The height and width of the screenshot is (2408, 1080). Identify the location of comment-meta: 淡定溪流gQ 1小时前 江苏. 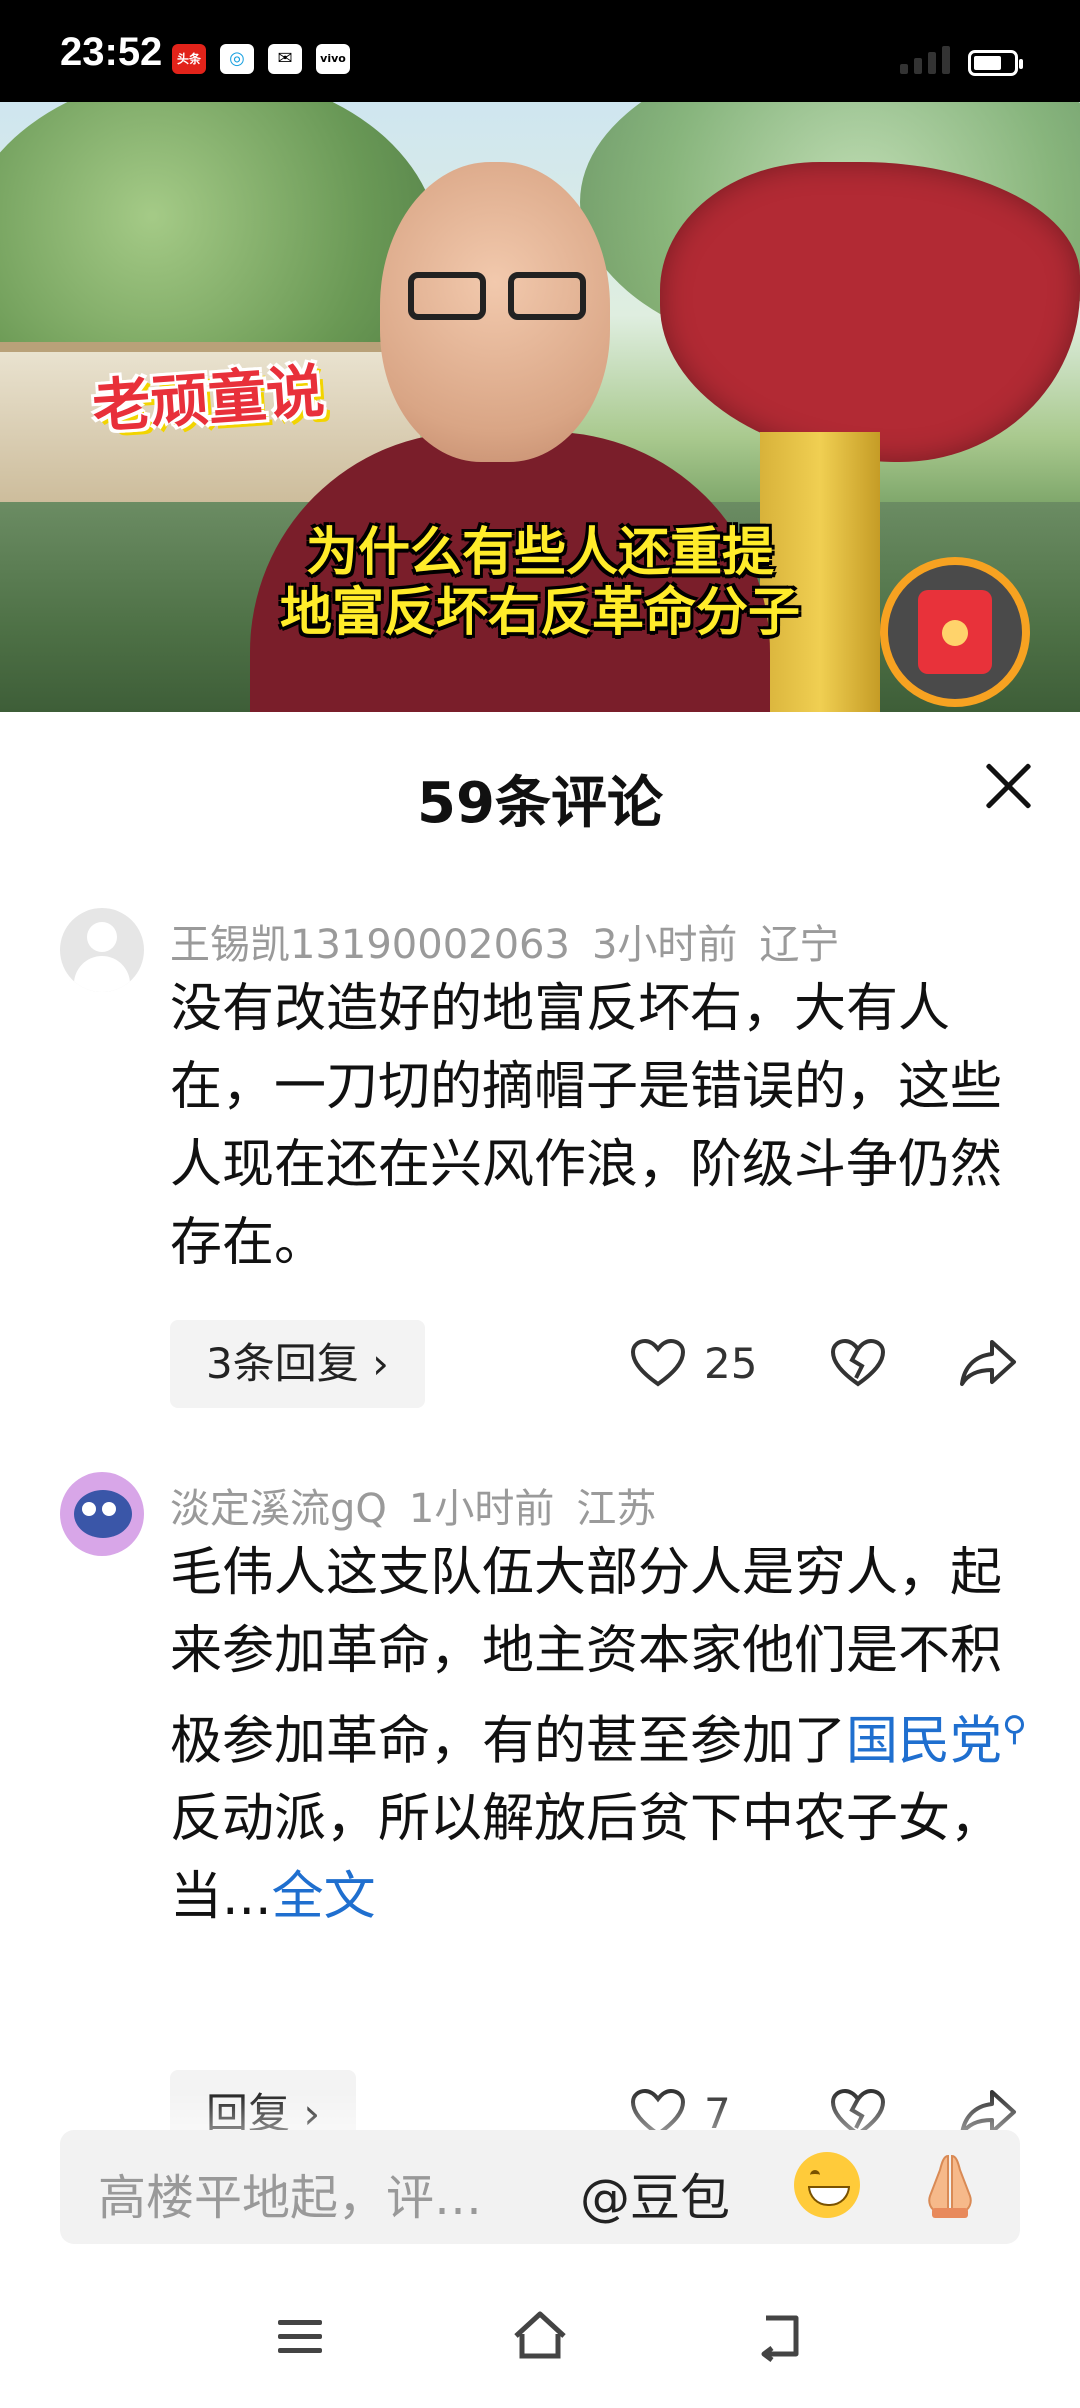
(424, 1505).